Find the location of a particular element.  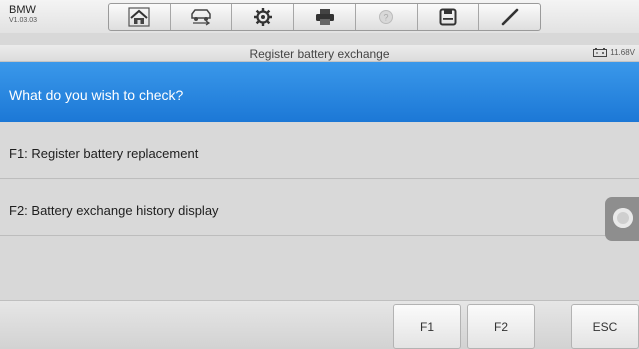

app-name: BMW is located at coordinates (22, 10).